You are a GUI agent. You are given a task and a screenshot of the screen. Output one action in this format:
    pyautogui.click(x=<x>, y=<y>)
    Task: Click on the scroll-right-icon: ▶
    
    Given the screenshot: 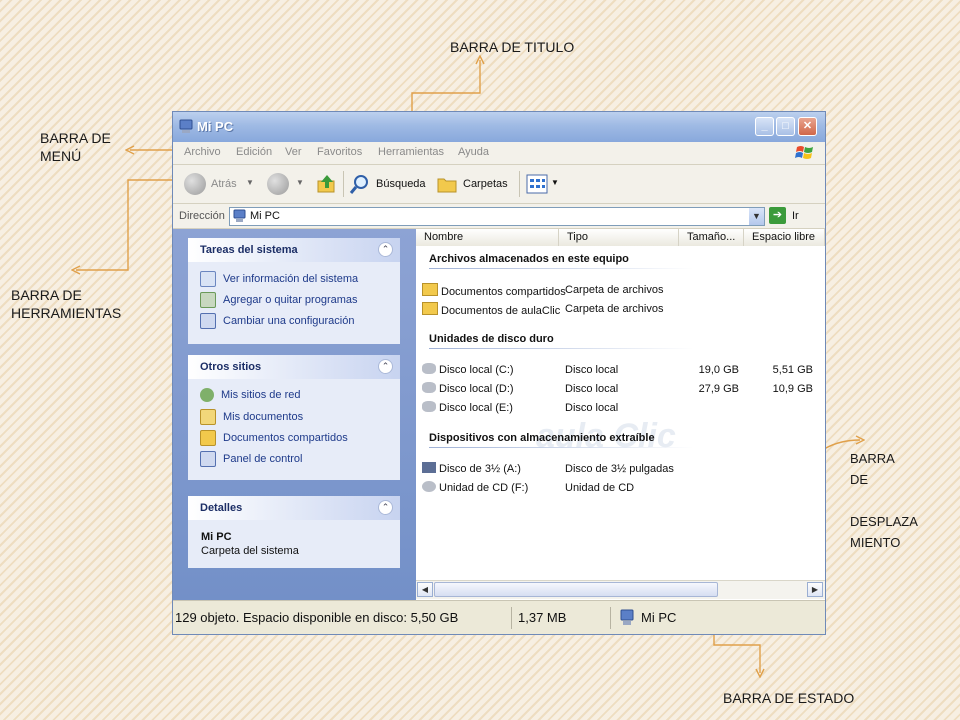 What is the action you would take?
    pyautogui.click(x=815, y=589)
    